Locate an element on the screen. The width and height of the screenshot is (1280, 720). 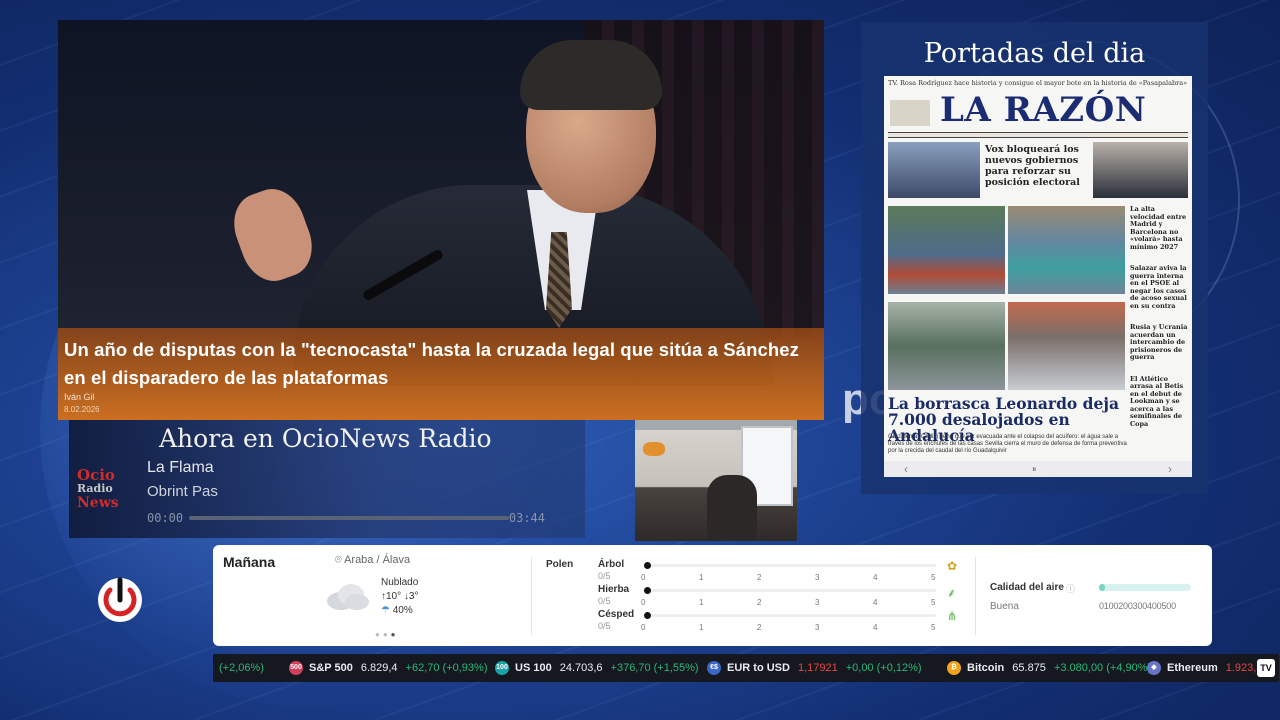
paper-header-box is located at coordinates (910, 113).